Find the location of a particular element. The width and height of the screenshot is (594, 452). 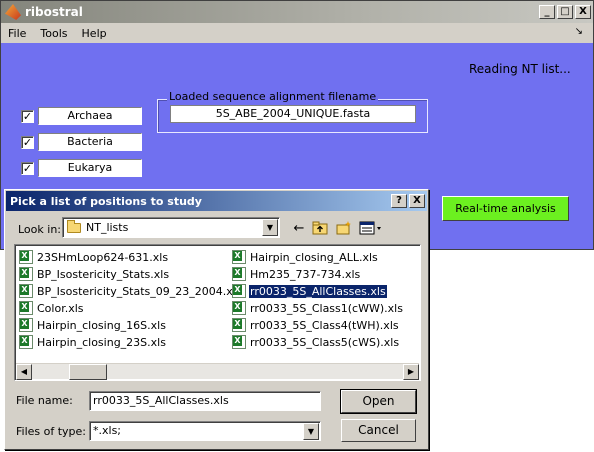

menu-help: Help is located at coordinates (94, 33).